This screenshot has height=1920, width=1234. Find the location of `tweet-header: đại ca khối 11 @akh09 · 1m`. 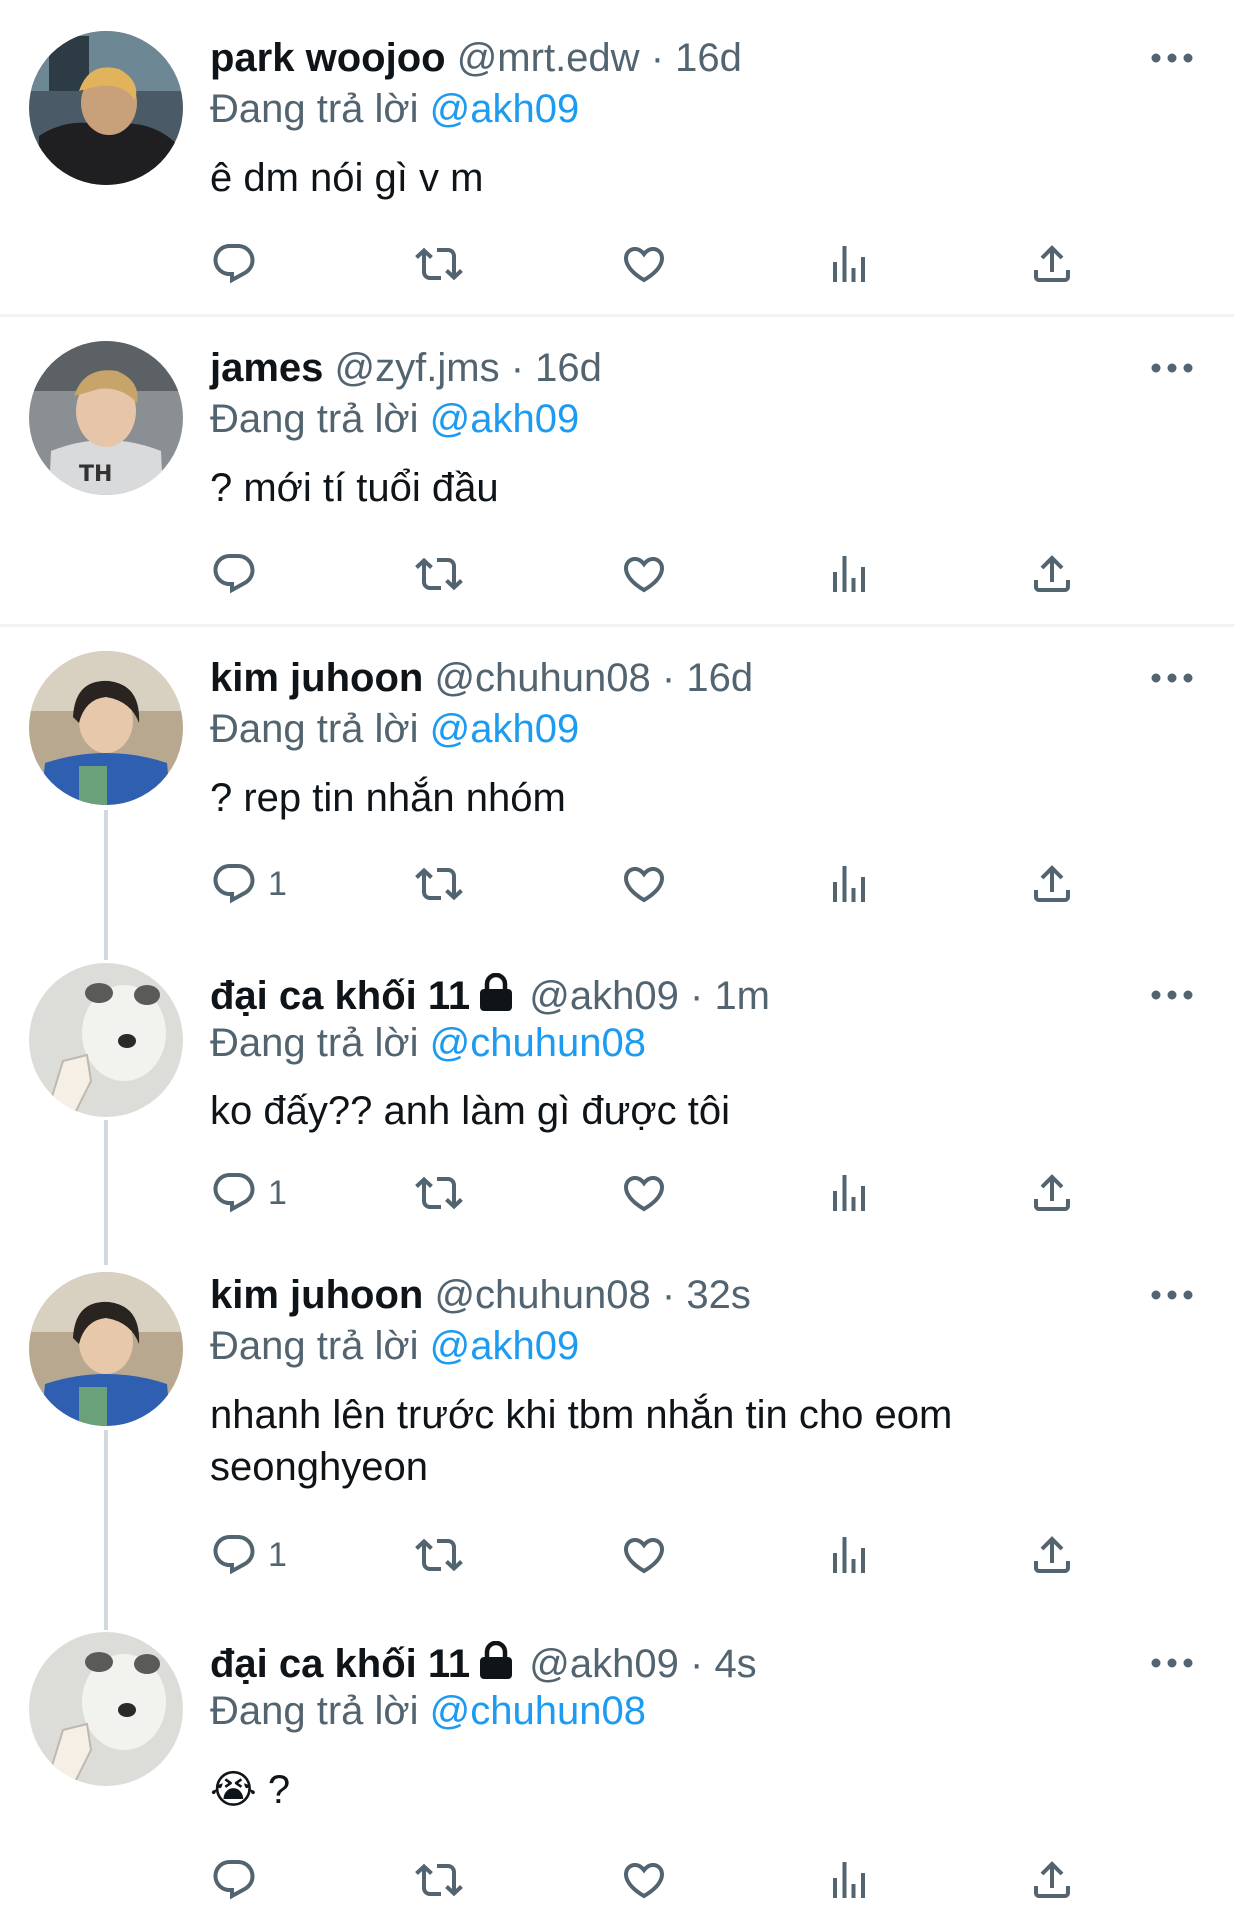

tweet-header: đại ca khối 11 @akh09 · 1m is located at coordinates (652, 996).